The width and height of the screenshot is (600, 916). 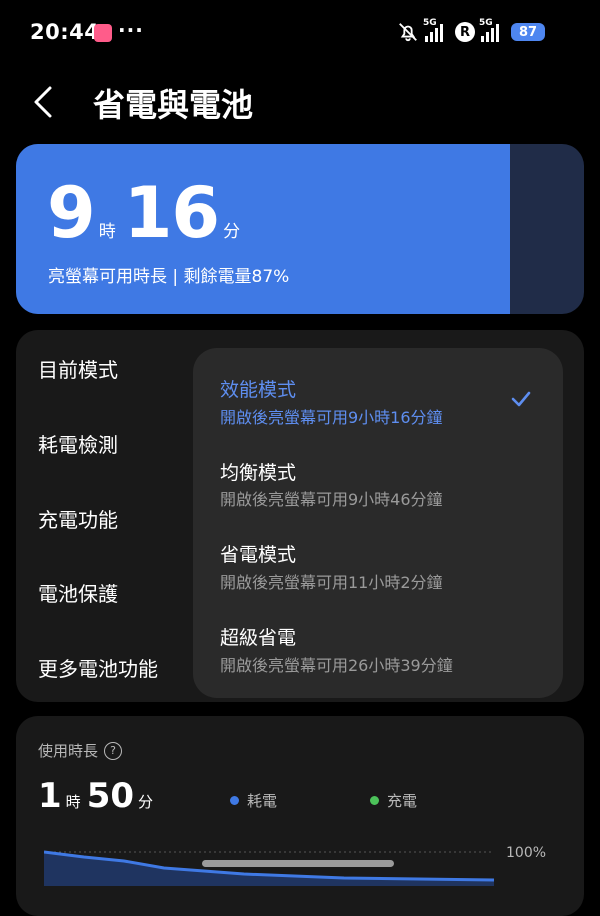 What do you see at coordinates (131, 30) in the screenshot?
I see `more-notifications-icon: ···` at bounding box center [131, 30].